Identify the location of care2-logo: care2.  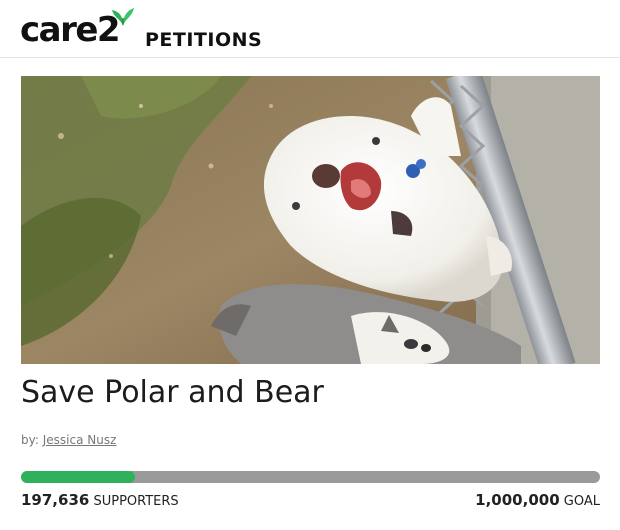
(79, 29).